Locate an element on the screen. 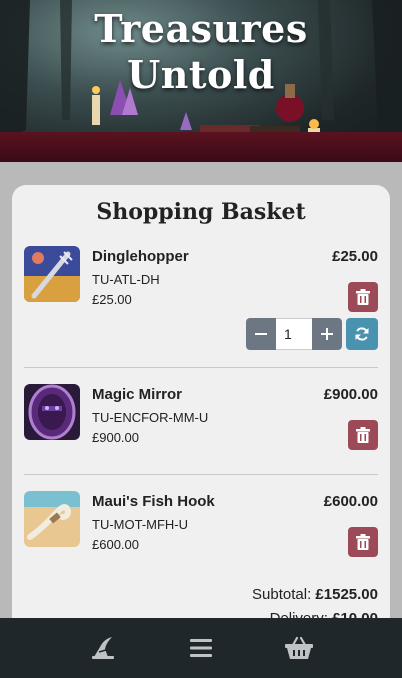 Image resolution: width=402 pixels, height=678 pixels. item-unit-price: £900.00 is located at coordinates (115, 437).